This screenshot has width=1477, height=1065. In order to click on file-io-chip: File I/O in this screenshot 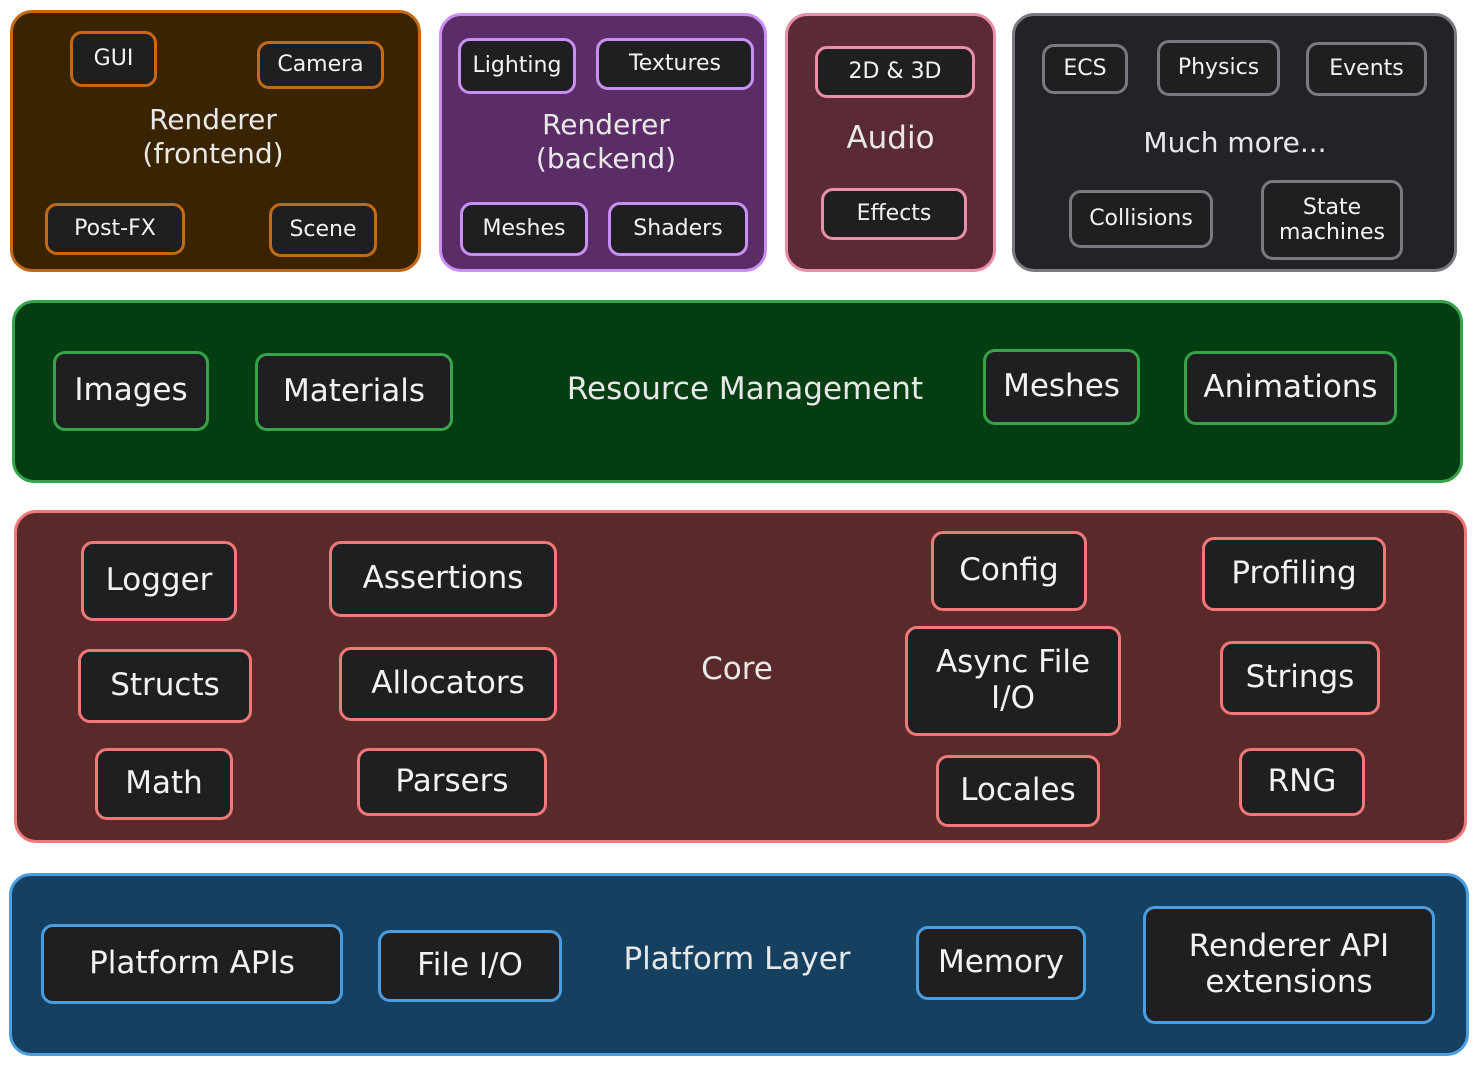, I will do `click(470, 966)`.